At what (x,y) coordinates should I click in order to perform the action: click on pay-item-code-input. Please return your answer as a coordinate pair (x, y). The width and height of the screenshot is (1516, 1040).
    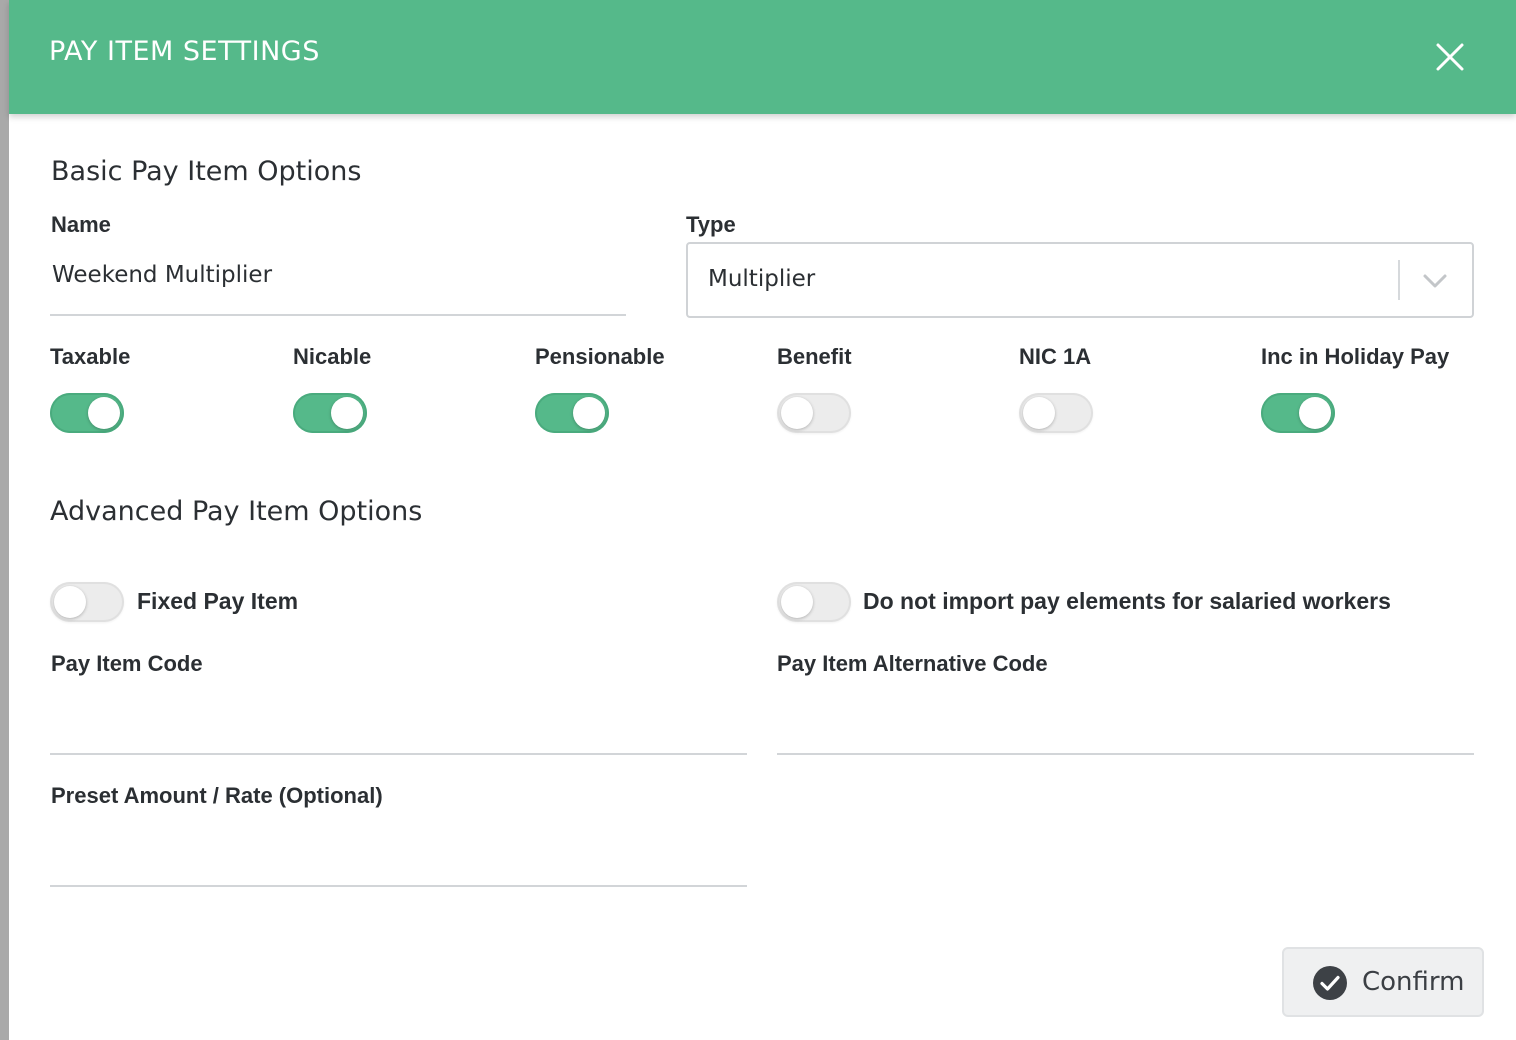
    Looking at the image, I should click on (398, 727).